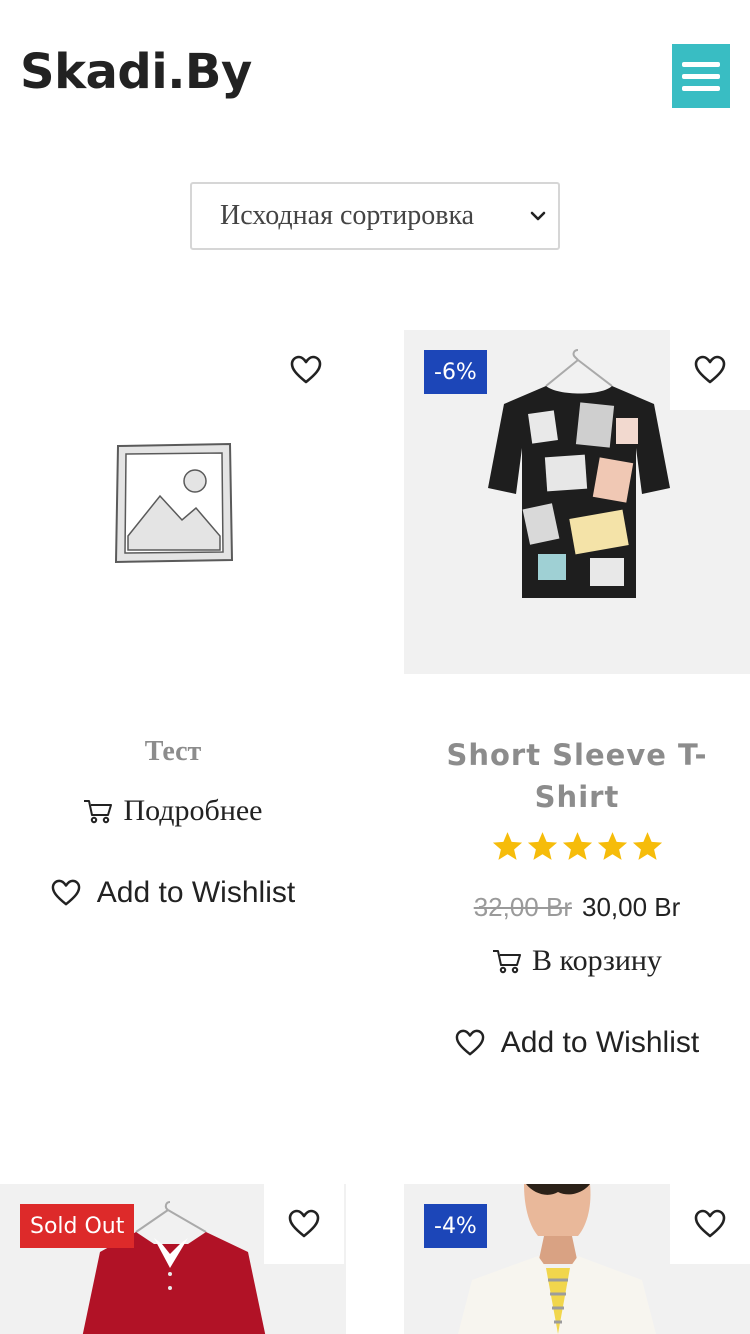 The image size is (750, 1334). I want to click on printed-tshirt-image, so click(579, 473).